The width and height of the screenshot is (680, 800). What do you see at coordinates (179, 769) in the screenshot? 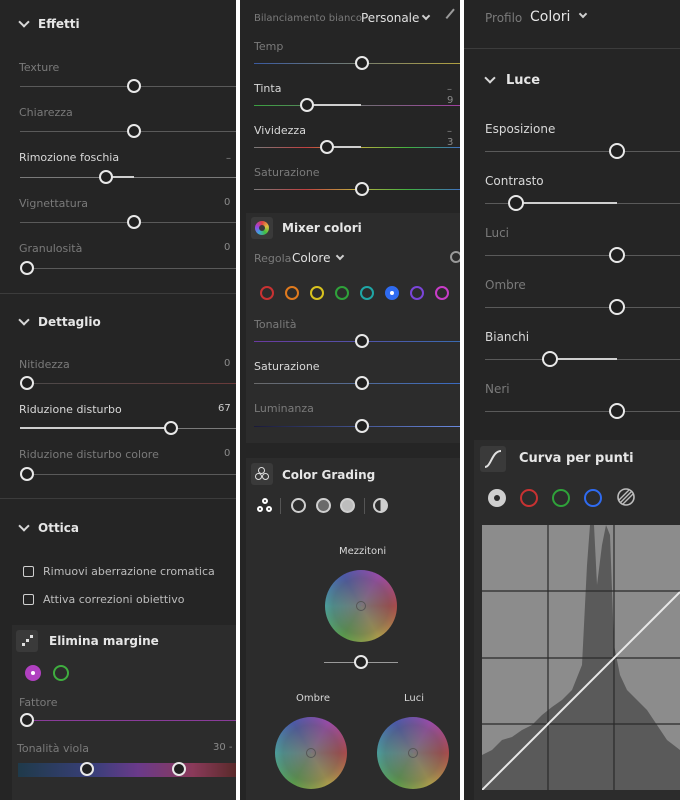
I see `tonalita-viola-max-thumb` at bounding box center [179, 769].